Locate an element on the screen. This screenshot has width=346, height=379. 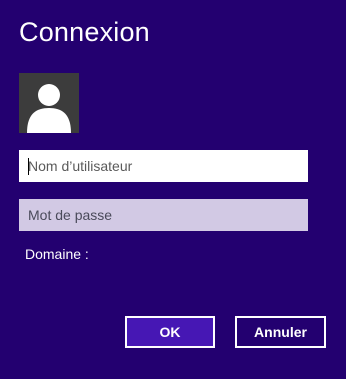
text-caret is located at coordinates (28, 166).